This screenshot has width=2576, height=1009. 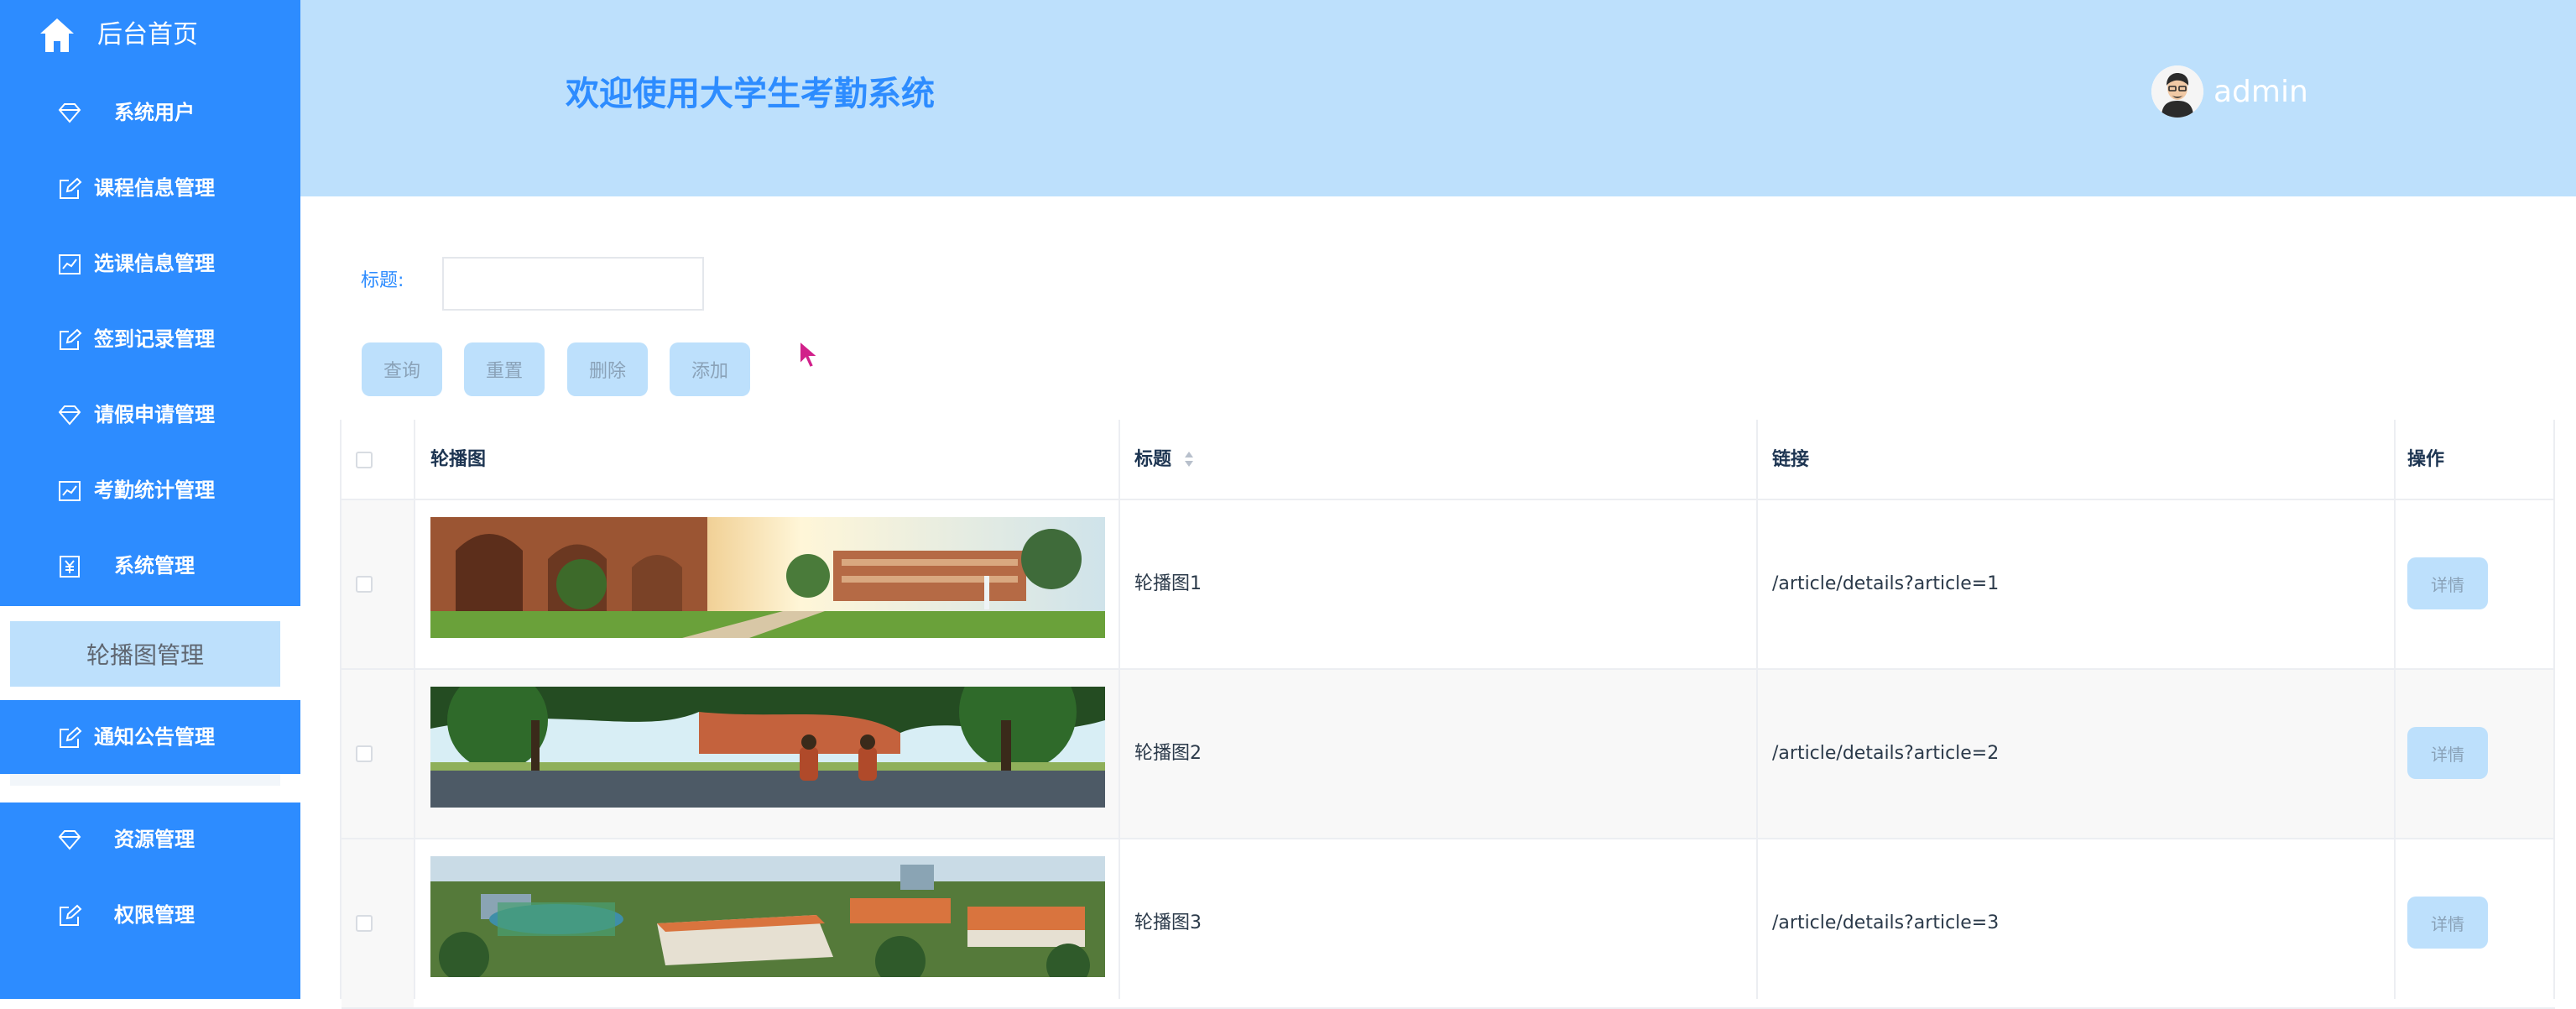 I want to click on table-row: 轮播图1 /article/details?article=1 详情, so click(x=1448, y=585).